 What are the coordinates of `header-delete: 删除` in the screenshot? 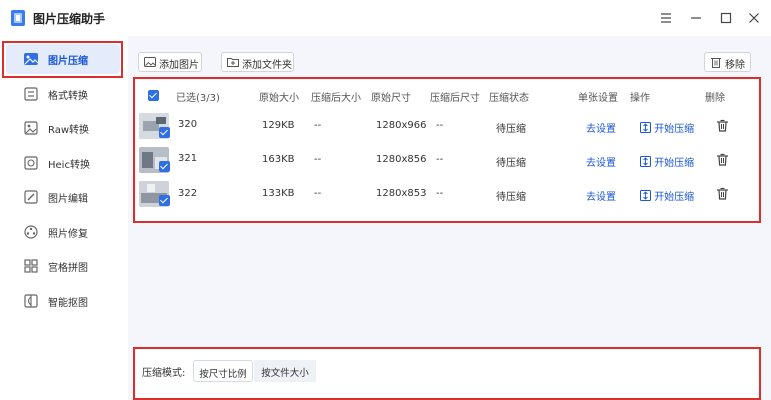 It's located at (715, 98).